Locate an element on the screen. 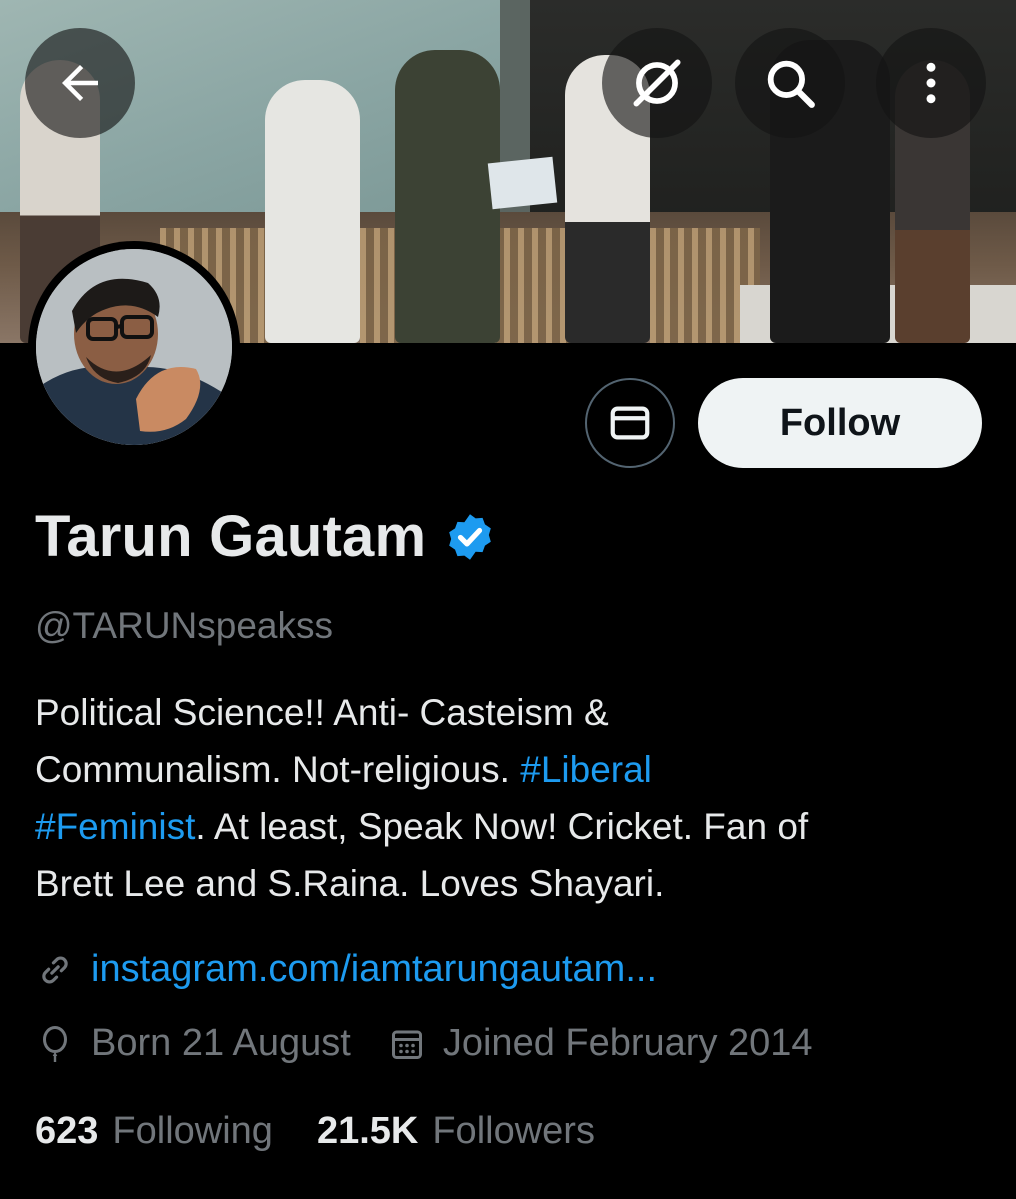  message-button is located at coordinates (630, 423).